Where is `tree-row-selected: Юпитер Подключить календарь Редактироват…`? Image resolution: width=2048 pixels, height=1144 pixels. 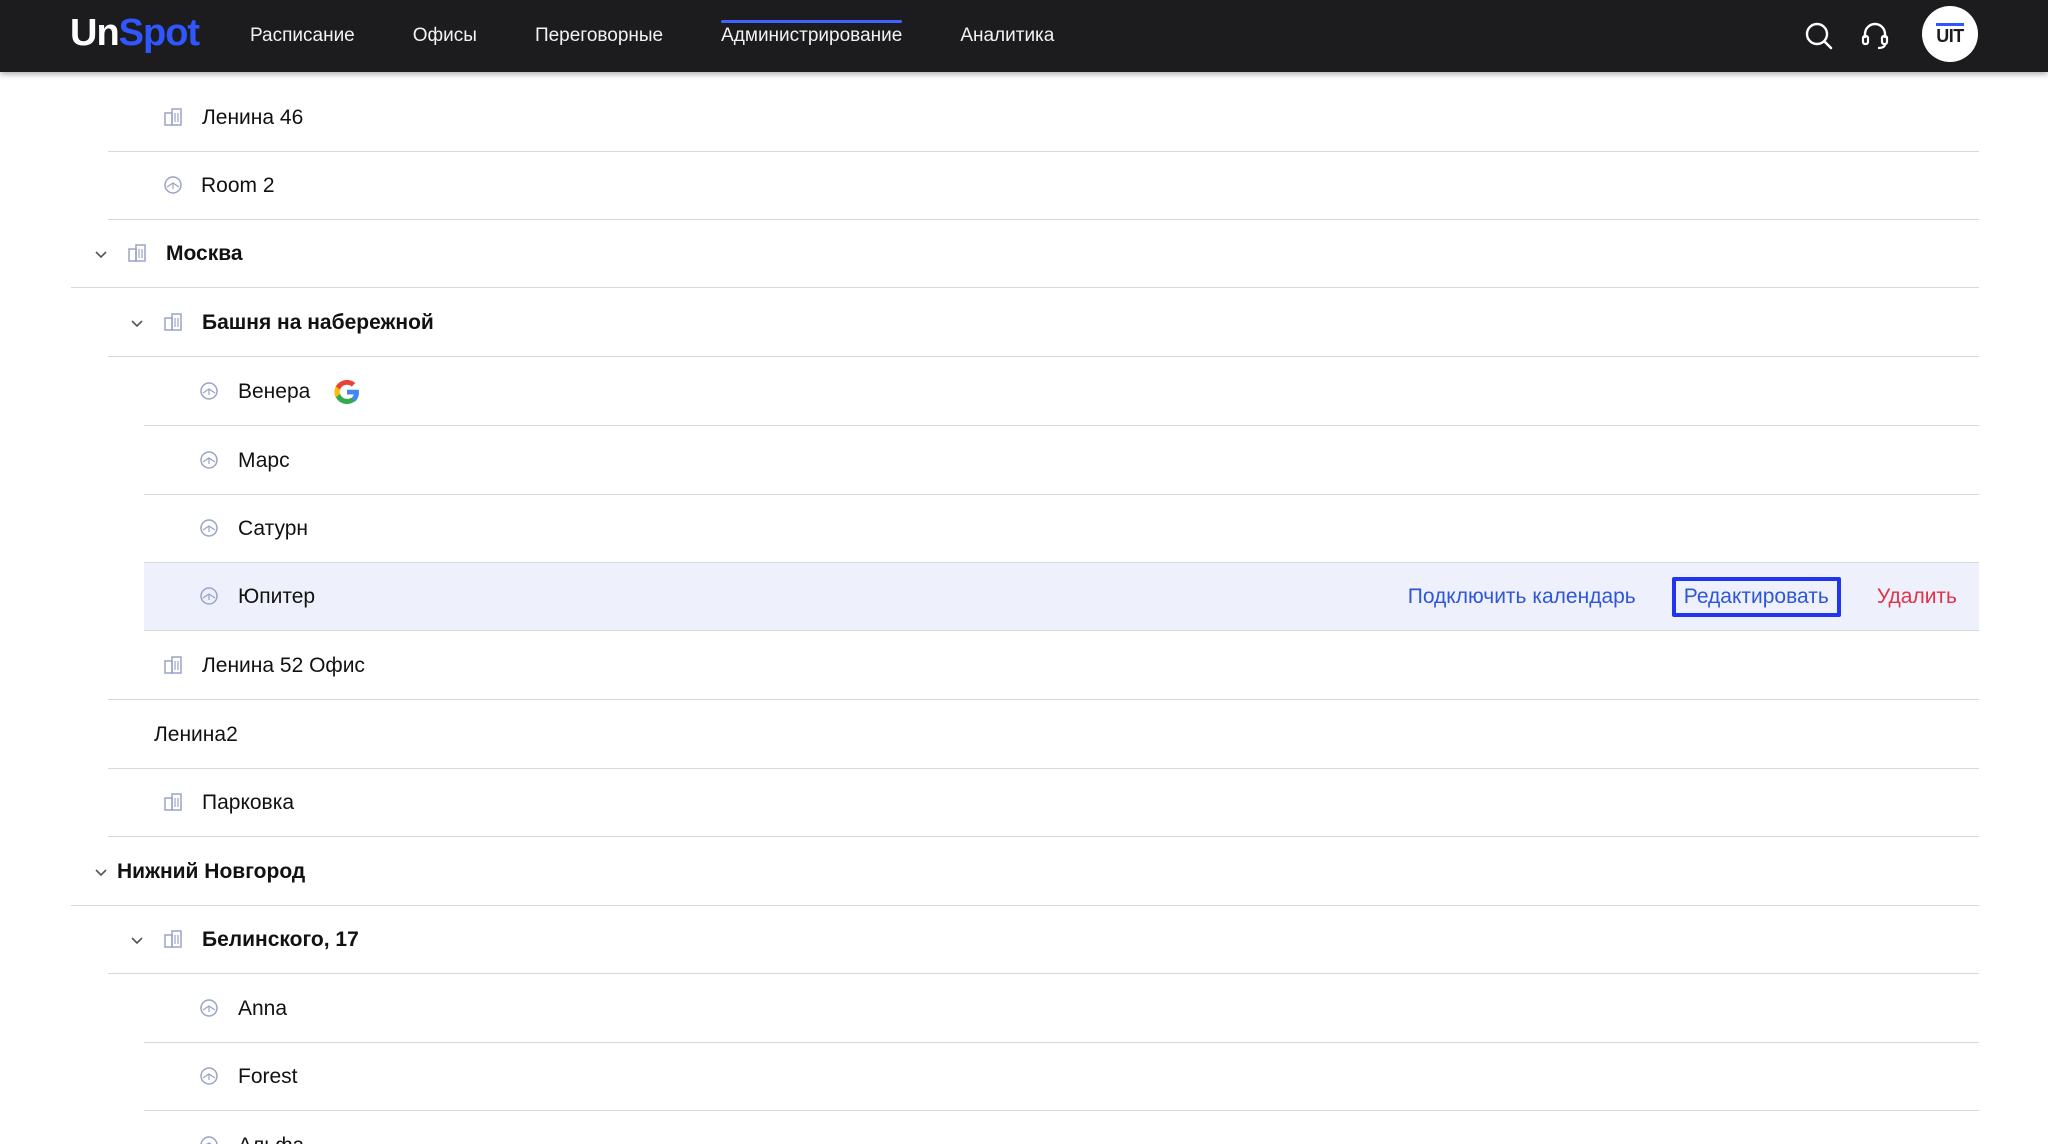
tree-row-selected: Юпитер Подключить календарь Редактироват… is located at coordinates (1061, 597).